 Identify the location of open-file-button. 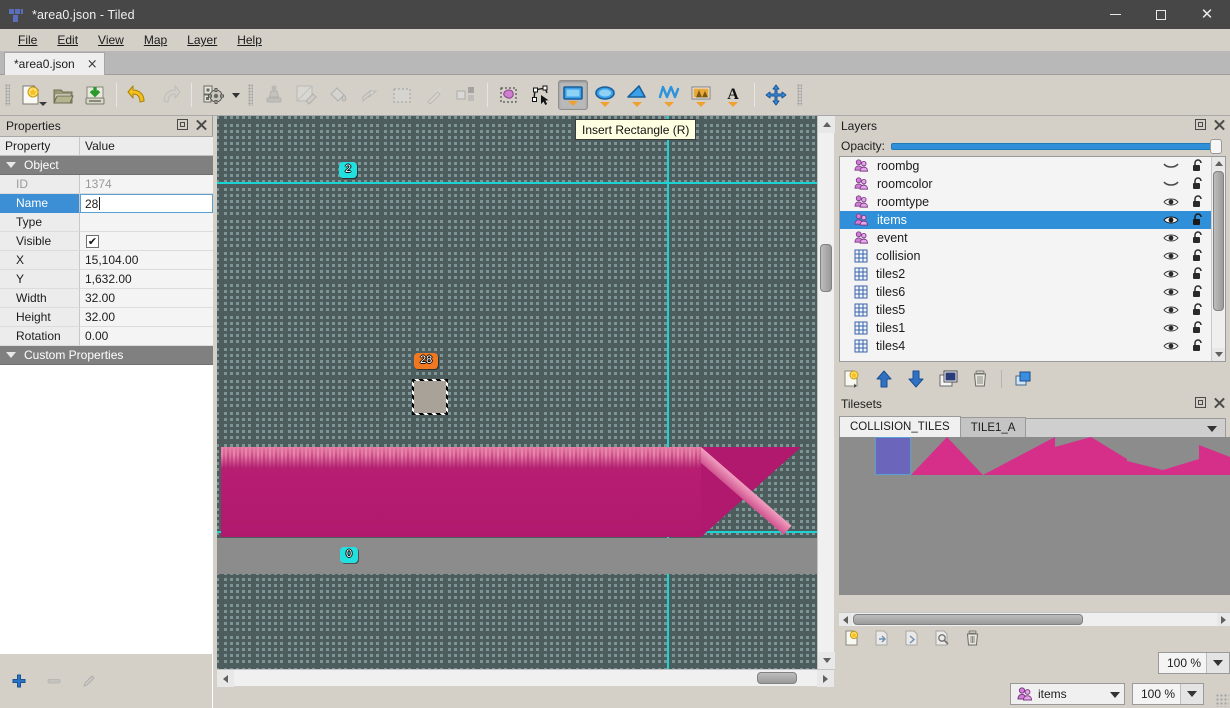
(63, 95).